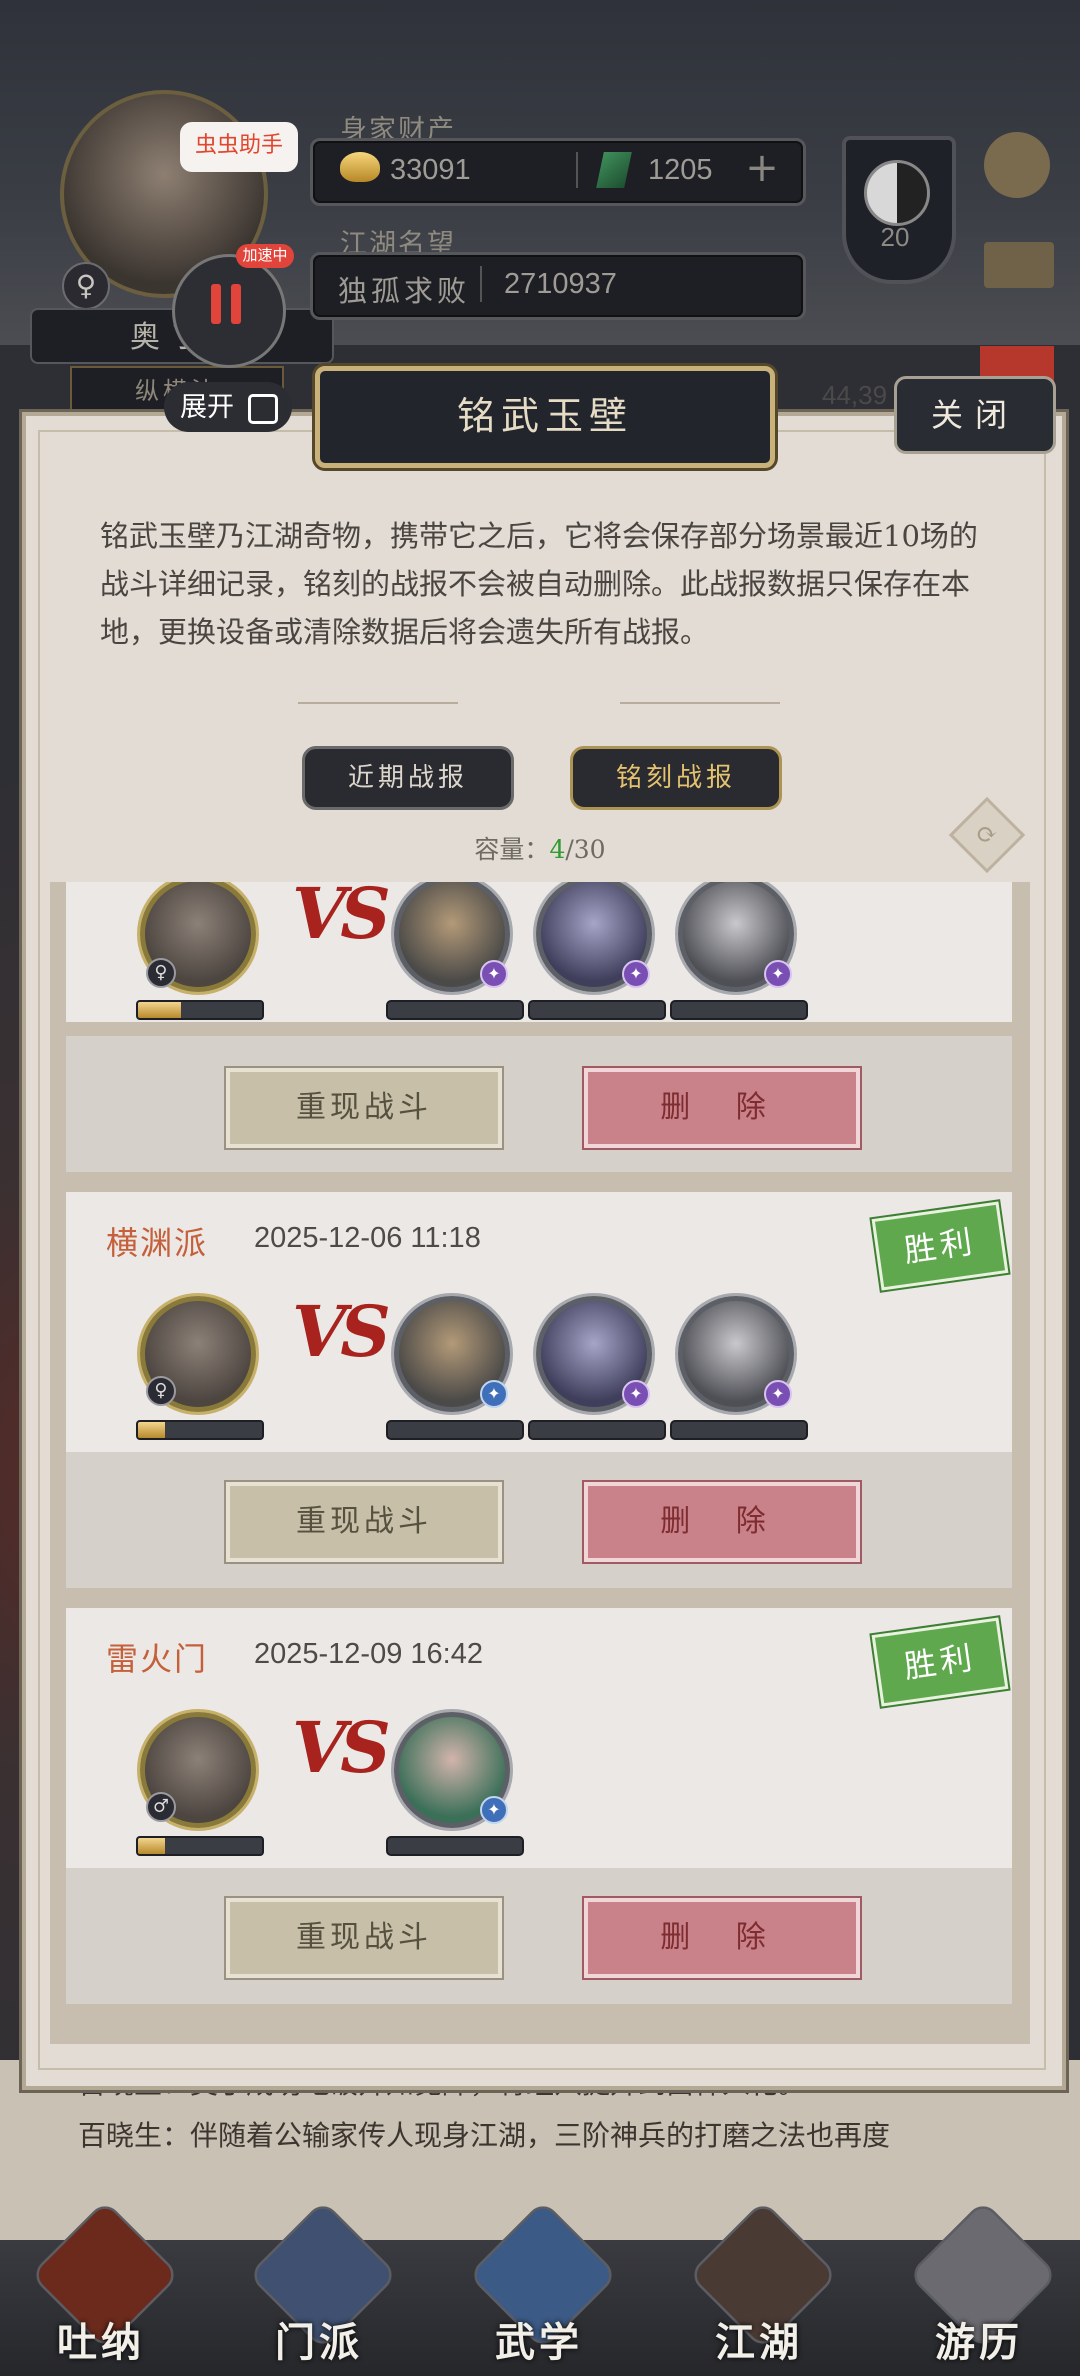  Describe the element at coordinates (539, 2342) in the screenshot. I see `nav-label: 武学` at that location.